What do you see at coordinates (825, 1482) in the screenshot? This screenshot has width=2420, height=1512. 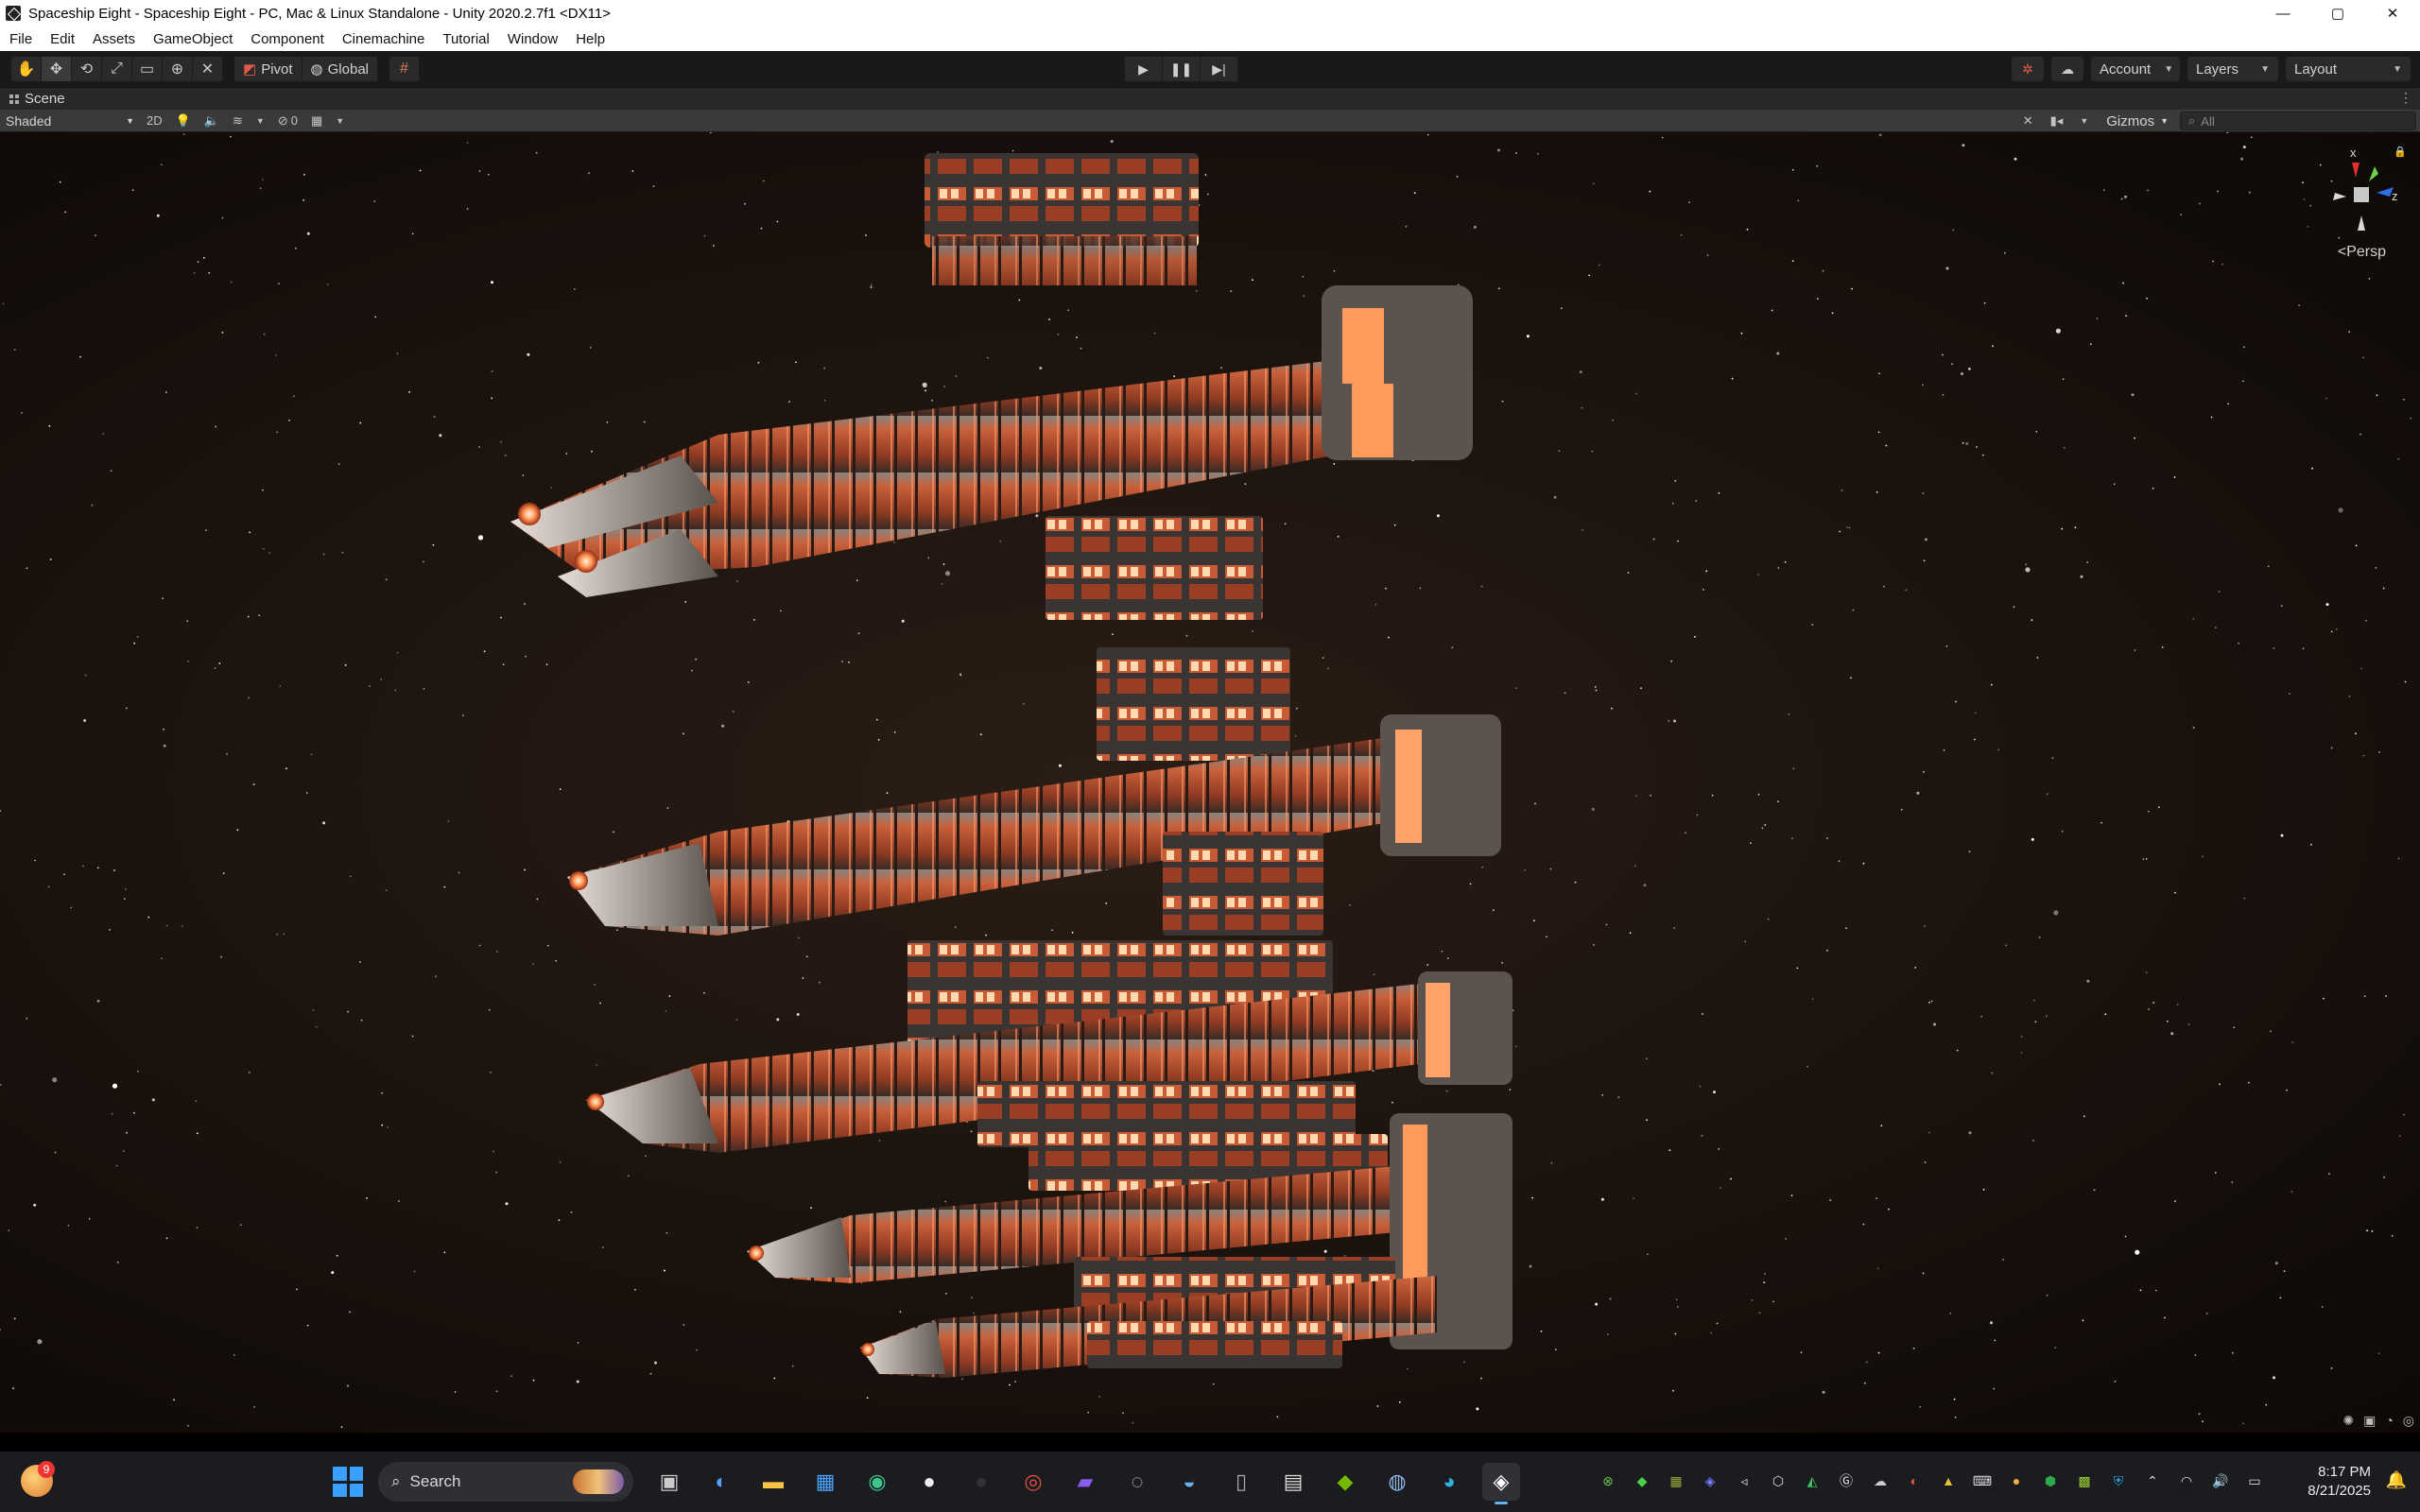 I see `microsoft-store-icon: ▦` at bounding box center [825, 1482].